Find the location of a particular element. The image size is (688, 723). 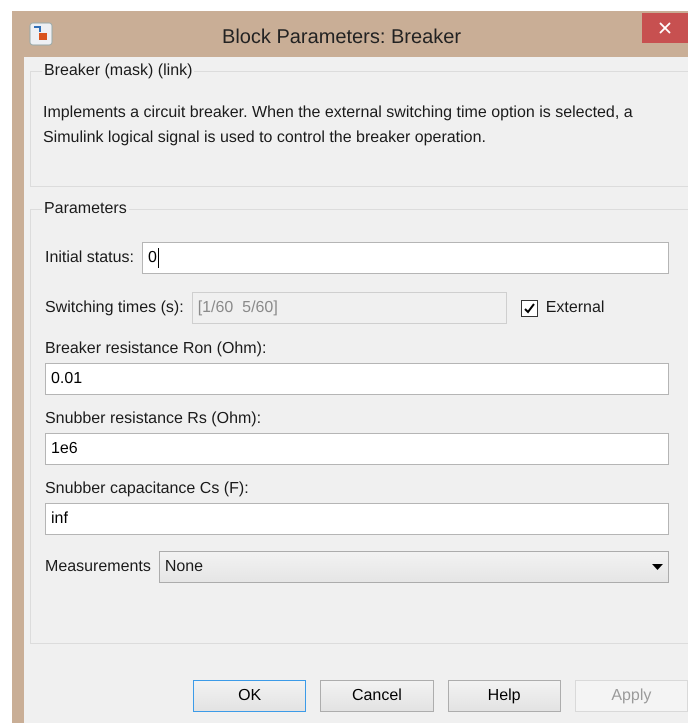

field-label: Initial status: is located at coordinates (89, 258).